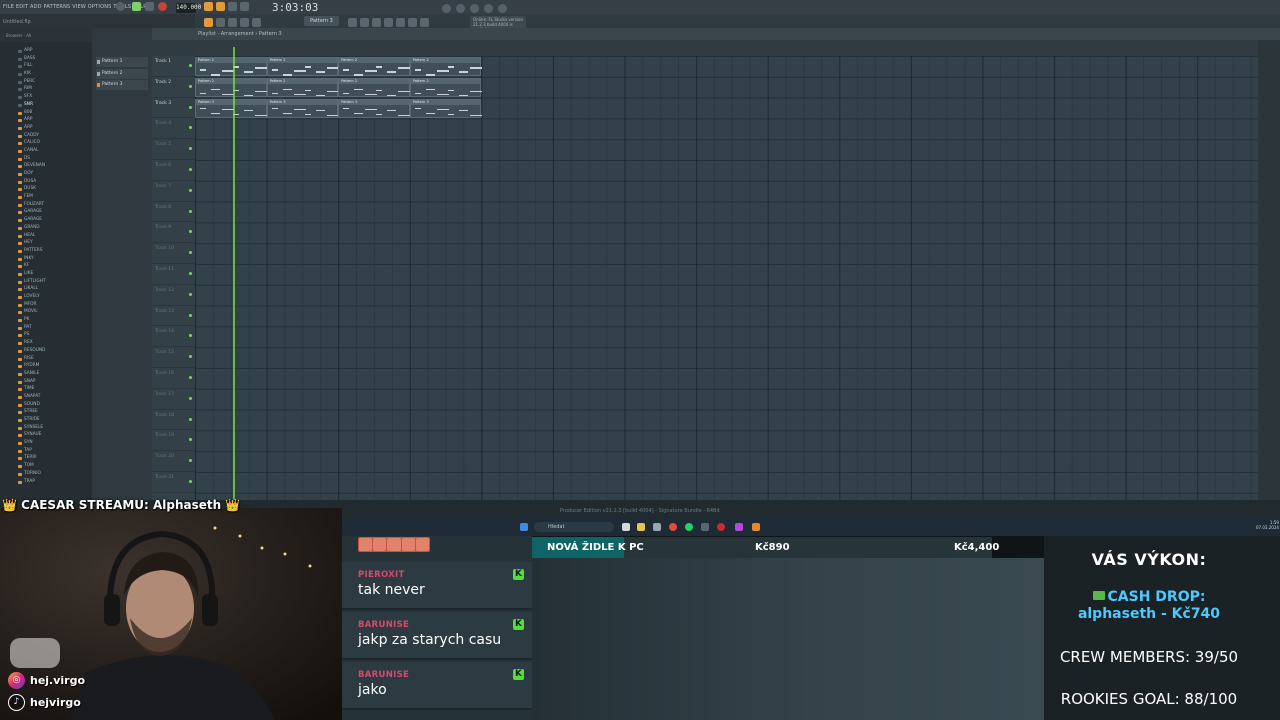 The height and width of the screenshot is (720, 1280). I want to click on track-header: Track 20, so click(173, 461).